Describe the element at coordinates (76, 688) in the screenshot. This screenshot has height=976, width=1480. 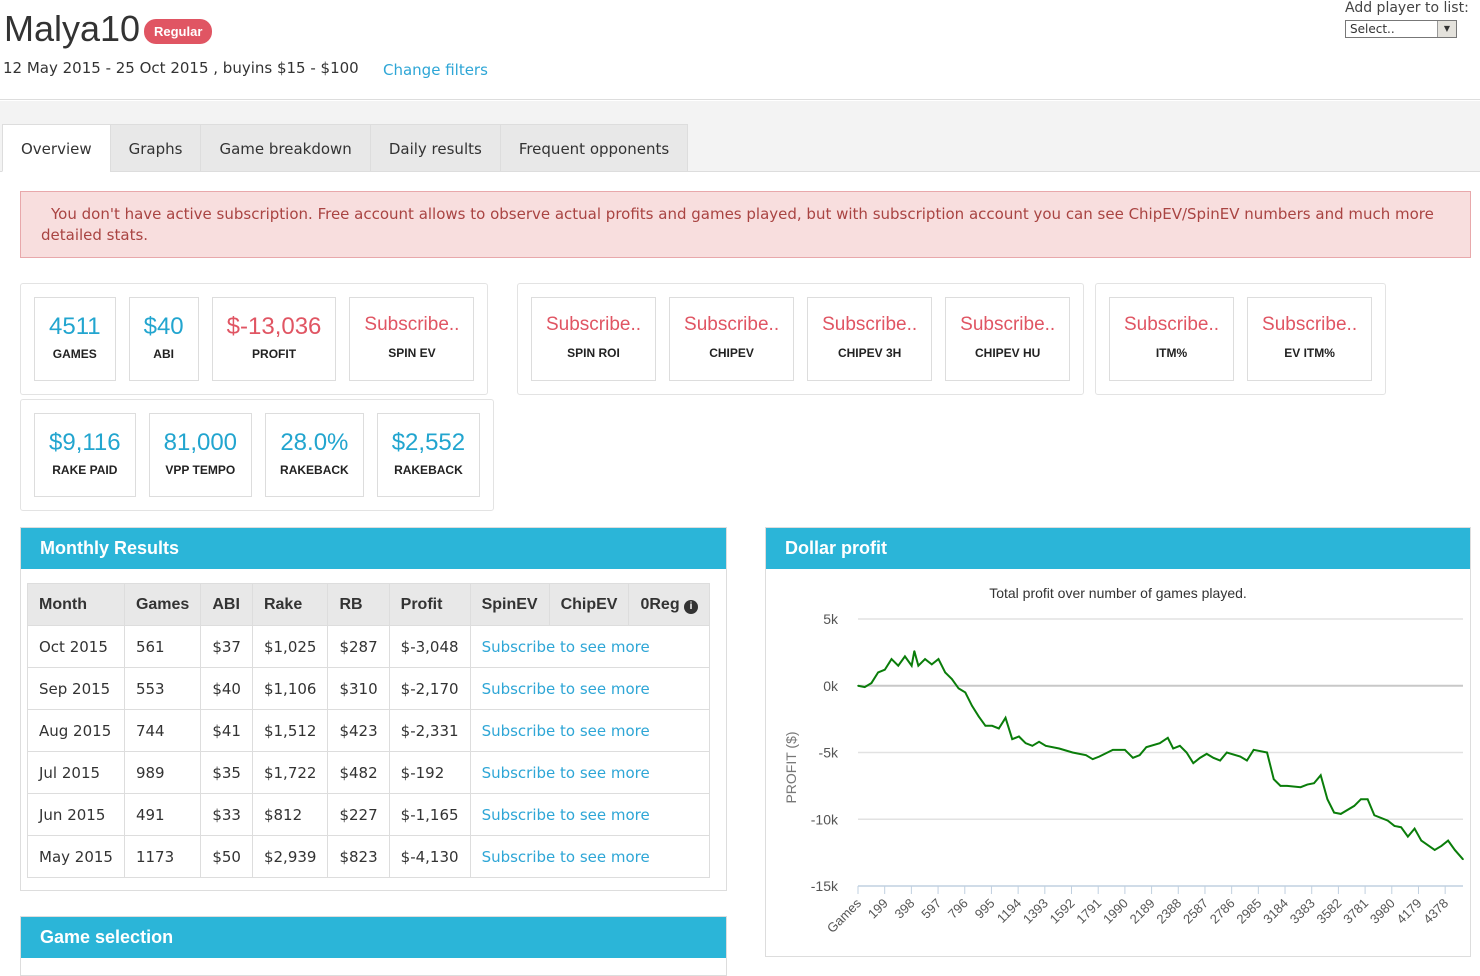
I see `table-cell: Sep 2015` at that location.